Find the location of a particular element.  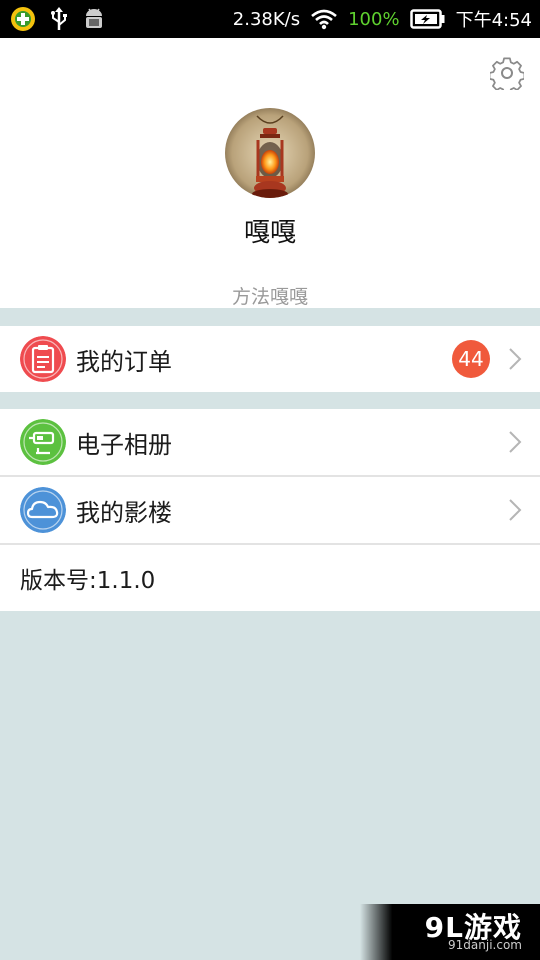

clock: 下午4:54 is located at coordinates (493, 20).